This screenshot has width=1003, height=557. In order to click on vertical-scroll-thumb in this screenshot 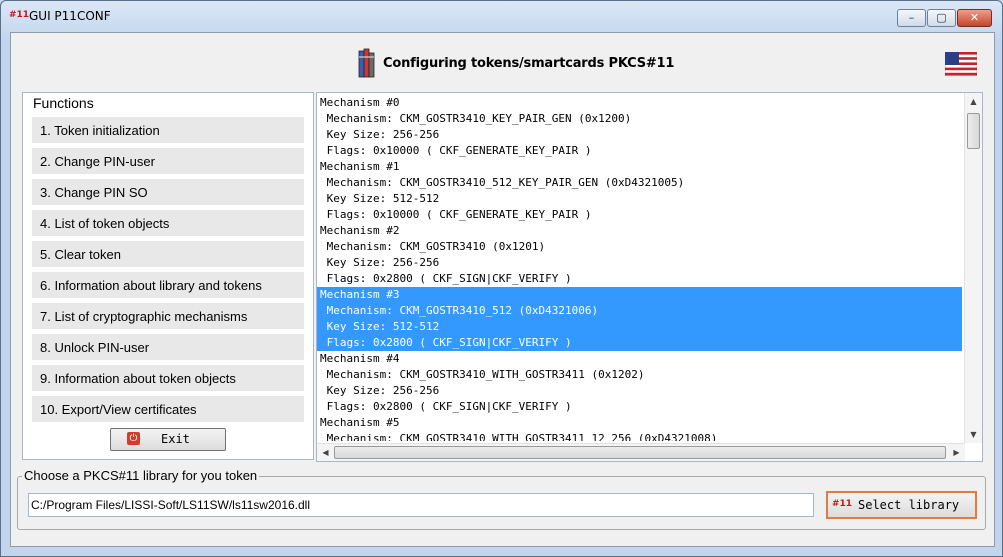, I will do `click(973, 131)`.